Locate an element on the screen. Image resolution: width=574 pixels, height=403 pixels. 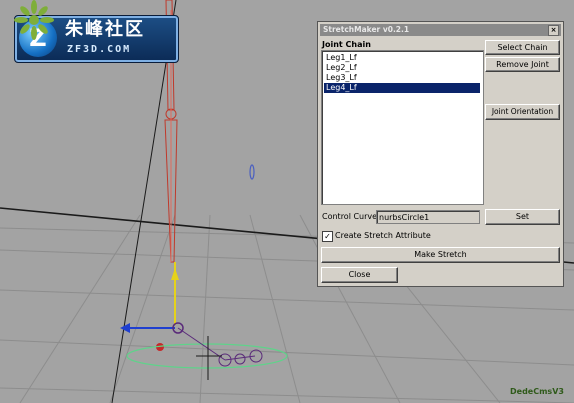
joint-orientation-button: Joint Orientation is located at coordinates (522, 112).